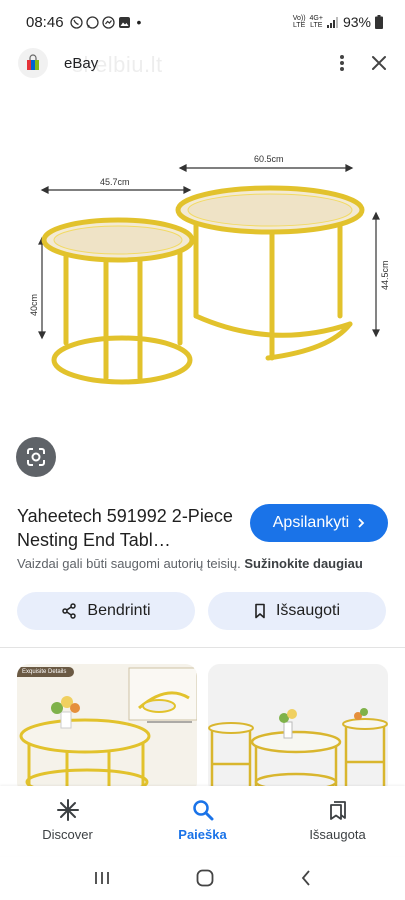 This screenshot has height=900, width=405. What do you see at coordinates (379, 22) in the screenshot?
I see `battery-icon` at bounding box center [379, 22].